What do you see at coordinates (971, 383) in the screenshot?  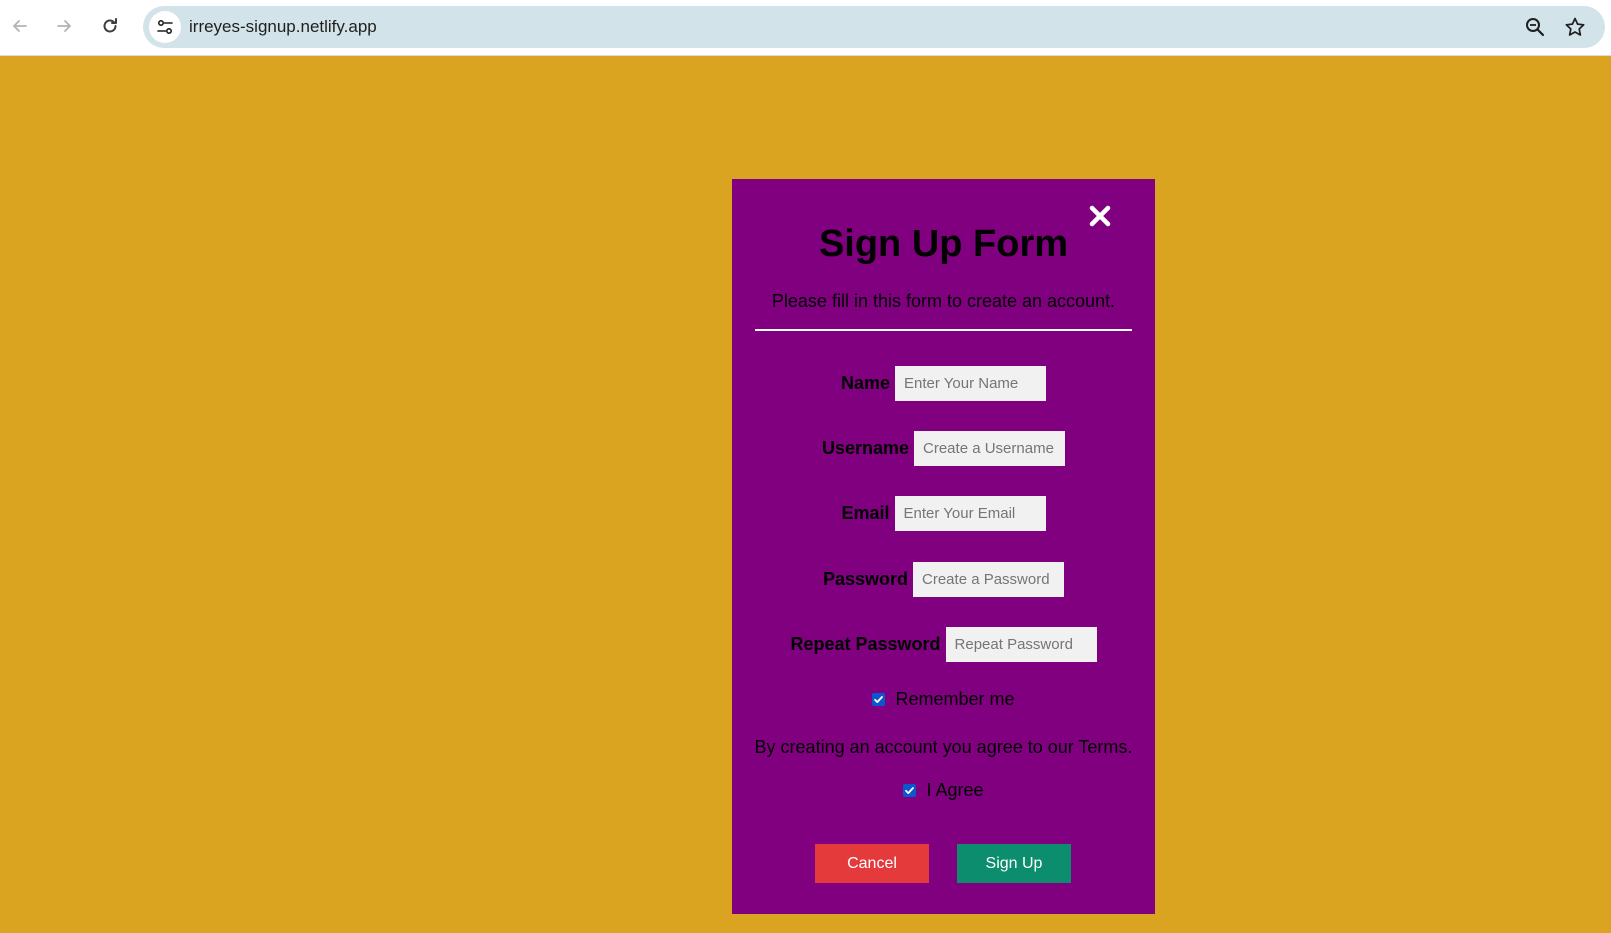 I see `name-input` at bounding box center [971, 383].